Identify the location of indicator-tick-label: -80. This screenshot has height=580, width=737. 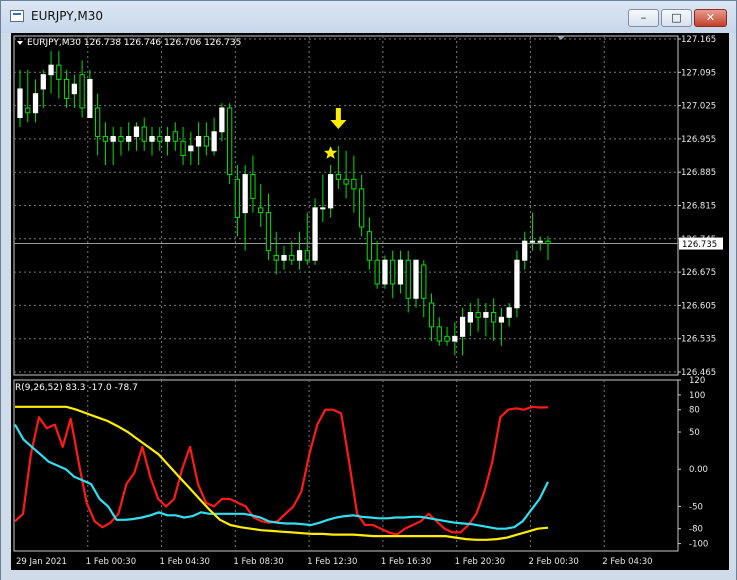
(696, 530).